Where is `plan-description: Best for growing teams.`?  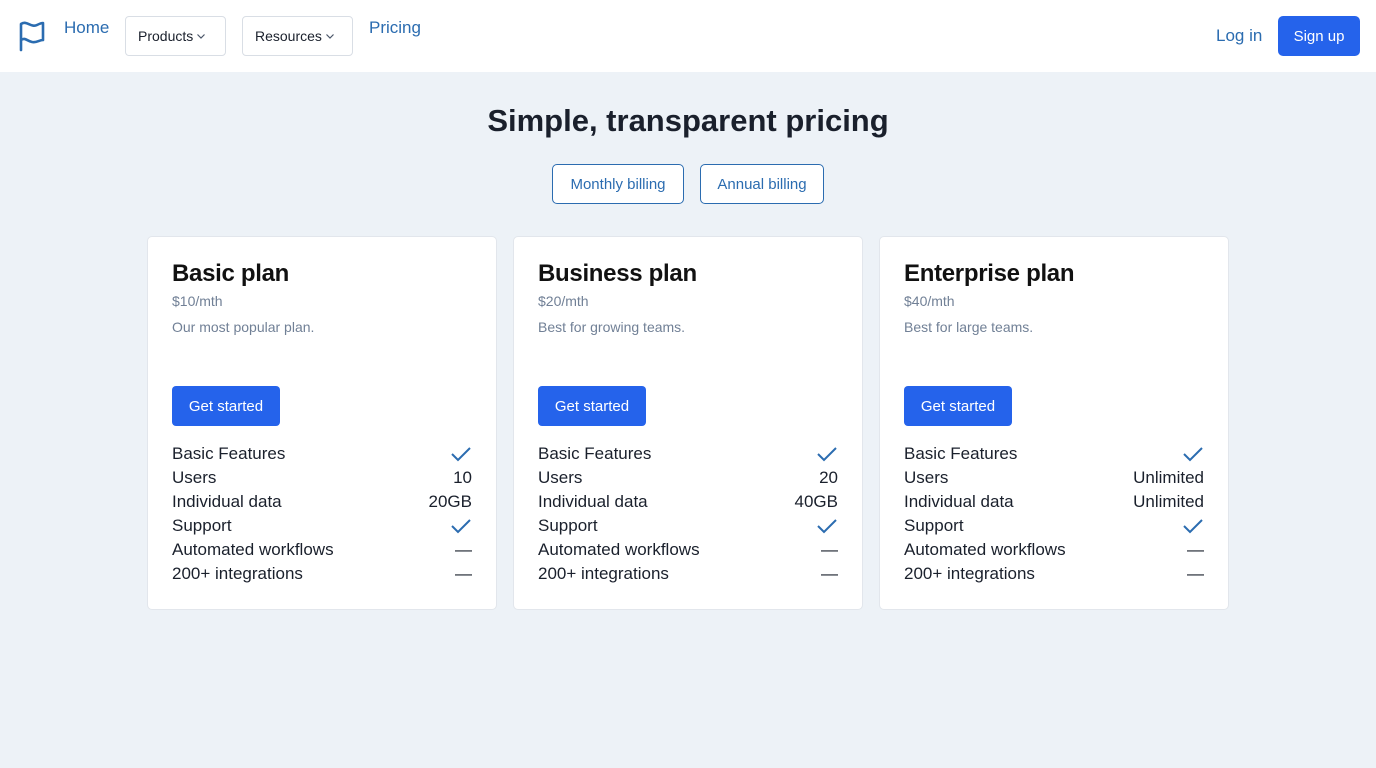
plan-description: Best for growing teams. is located at coordinates (612, 327).